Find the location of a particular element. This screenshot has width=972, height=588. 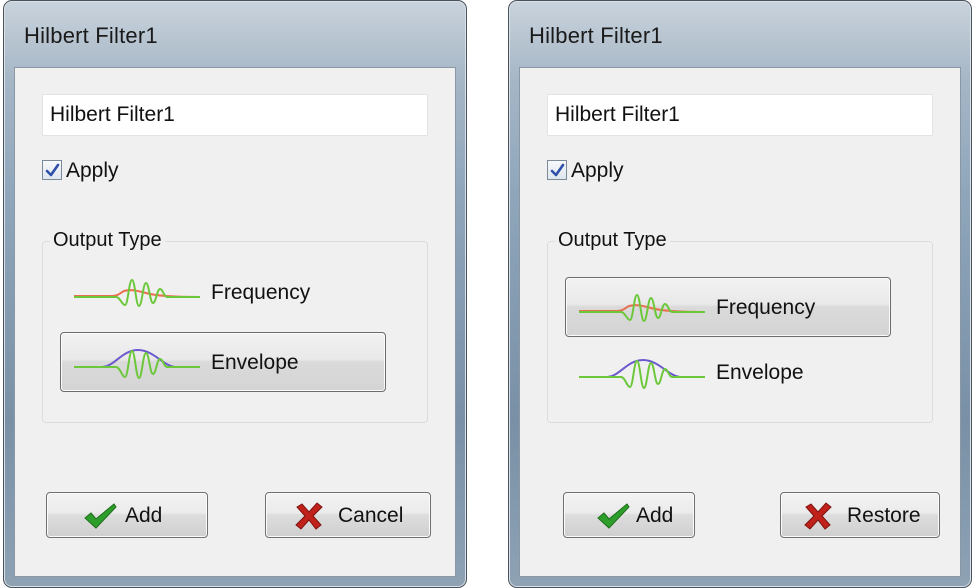

restore-button: Restore is located at coordinates (860, 515).